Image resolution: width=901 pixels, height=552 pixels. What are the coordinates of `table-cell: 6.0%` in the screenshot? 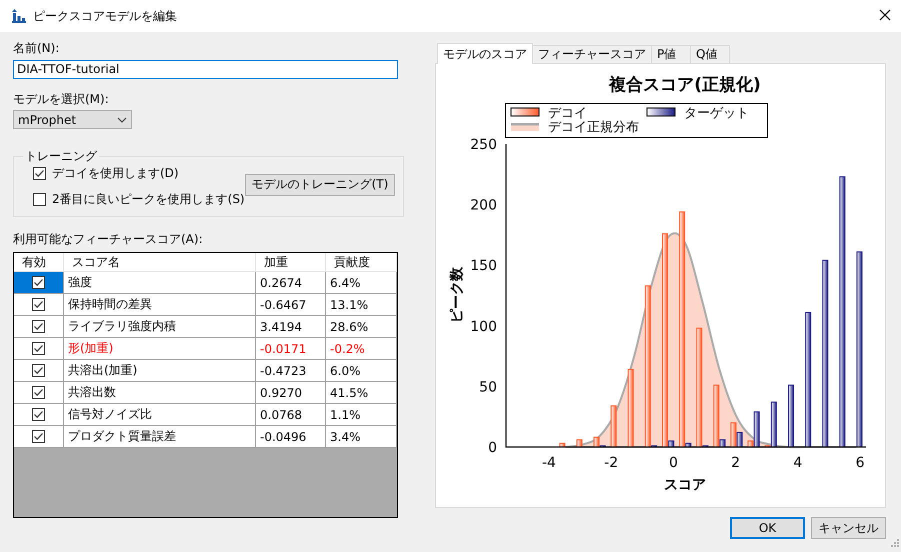 It's located at (361, 370).